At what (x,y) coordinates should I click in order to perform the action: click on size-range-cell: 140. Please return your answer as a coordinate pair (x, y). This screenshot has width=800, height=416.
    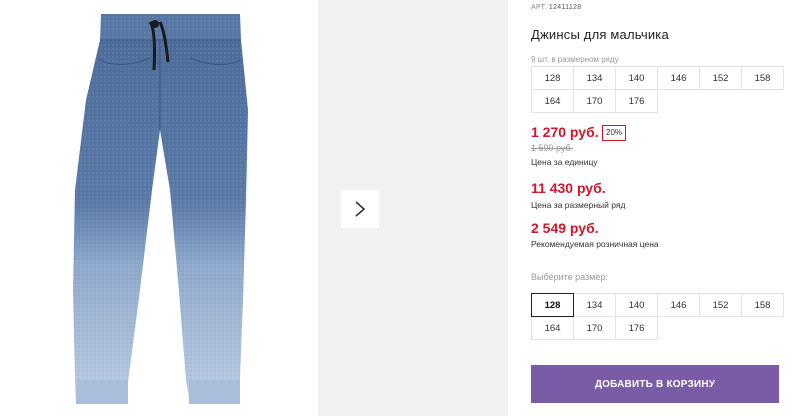
    Looking at the image, I should click on (636, 78).